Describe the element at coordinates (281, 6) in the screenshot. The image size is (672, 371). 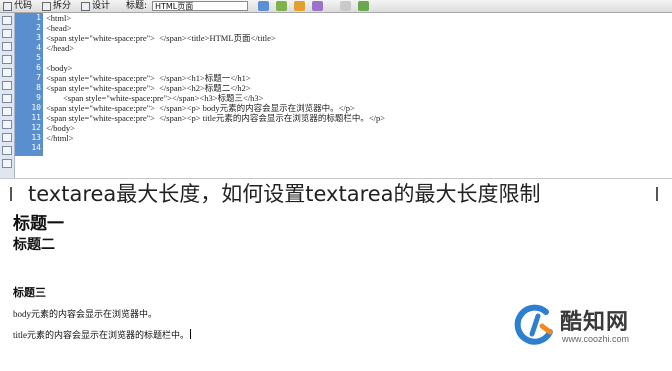
I see `refresh-icon` at that location.